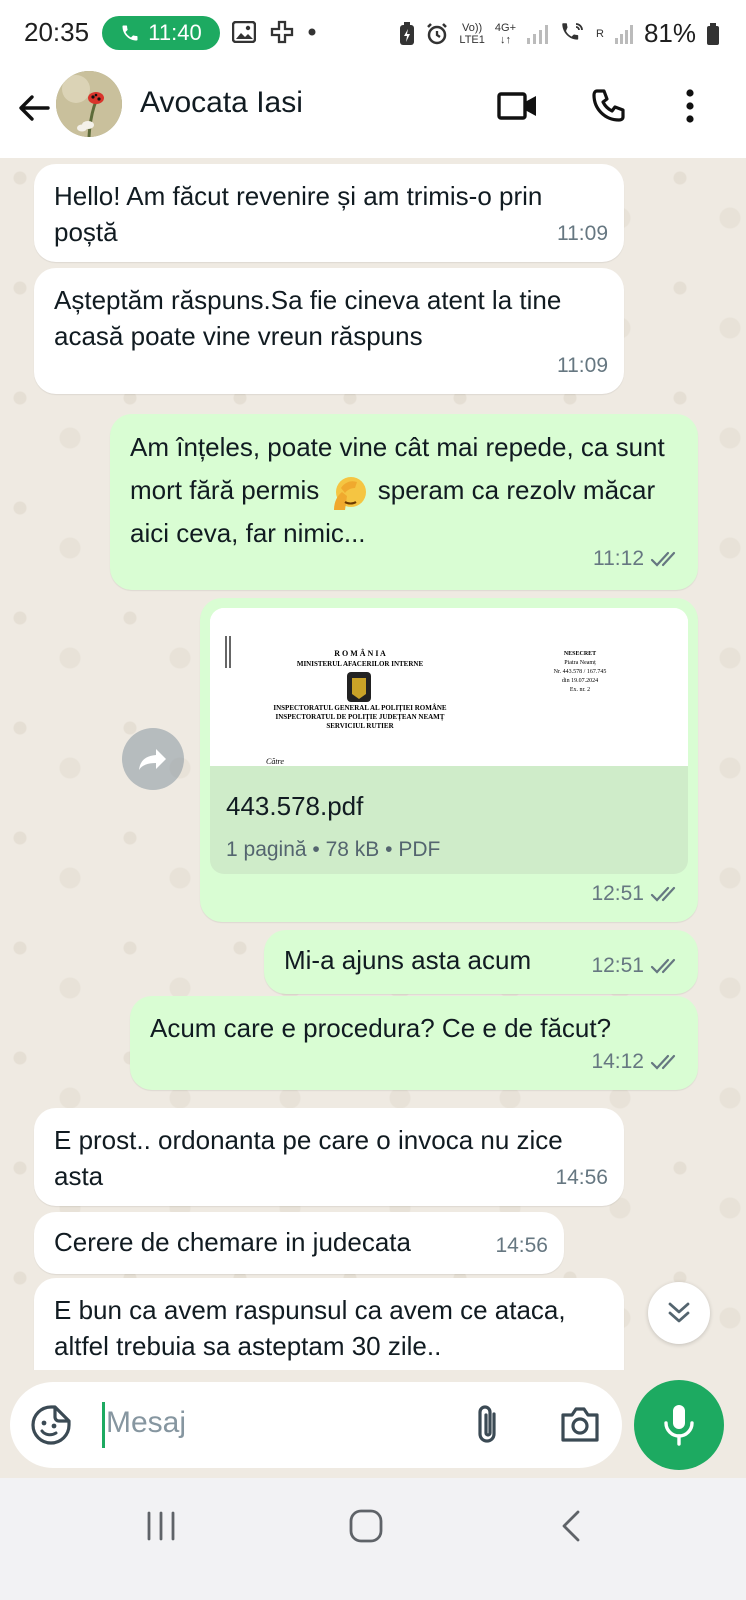  What do you see at coordinates (690, 106) in the screenshot?
I see `more-options-icon` at bounding box center [690, 106].